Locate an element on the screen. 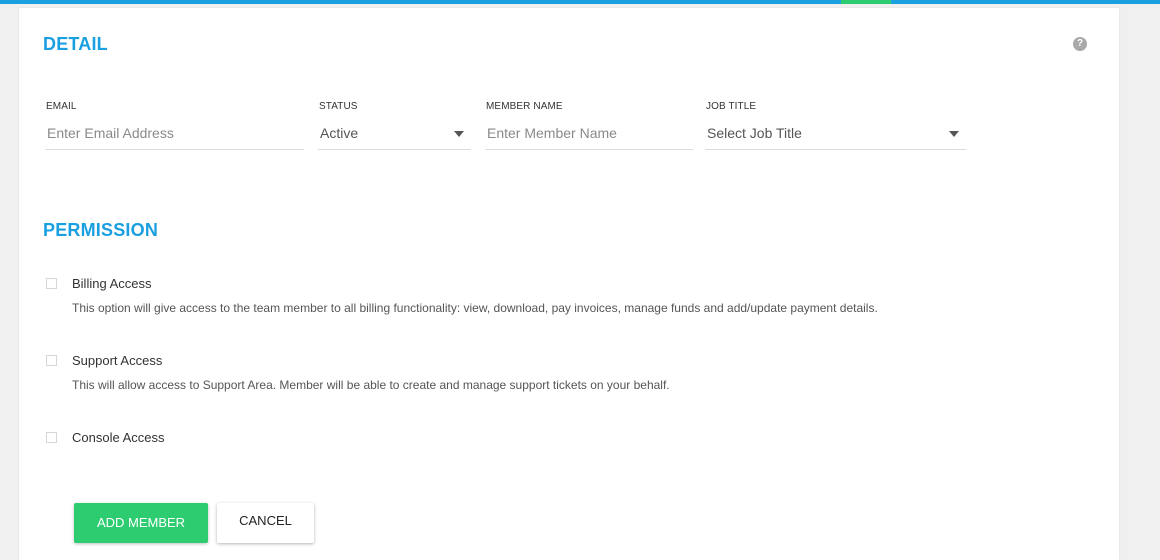  console-access-checkbox is located at coordinates (51, 437).